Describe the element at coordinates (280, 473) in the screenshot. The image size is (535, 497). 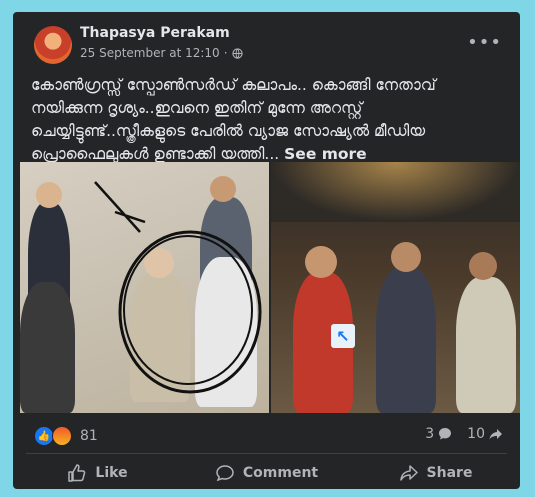
I see `comment-label: Comment` at that location.